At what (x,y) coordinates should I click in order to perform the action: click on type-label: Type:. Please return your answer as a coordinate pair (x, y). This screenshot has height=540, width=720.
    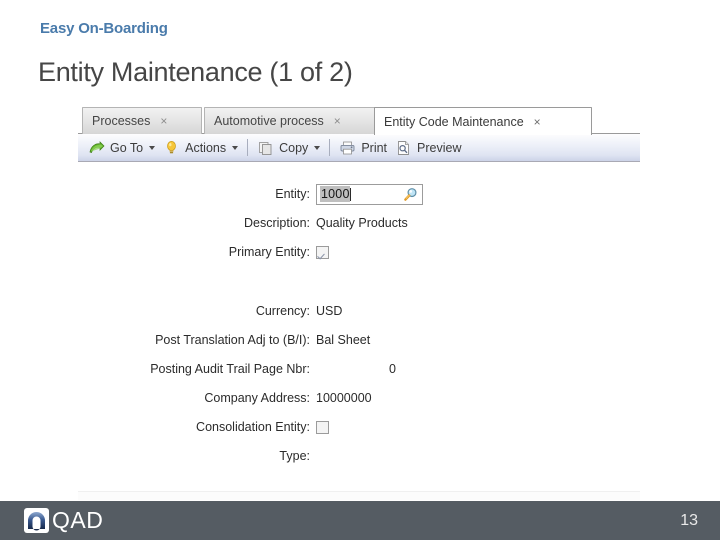
    Looking at the image, I should click on (294, 456).